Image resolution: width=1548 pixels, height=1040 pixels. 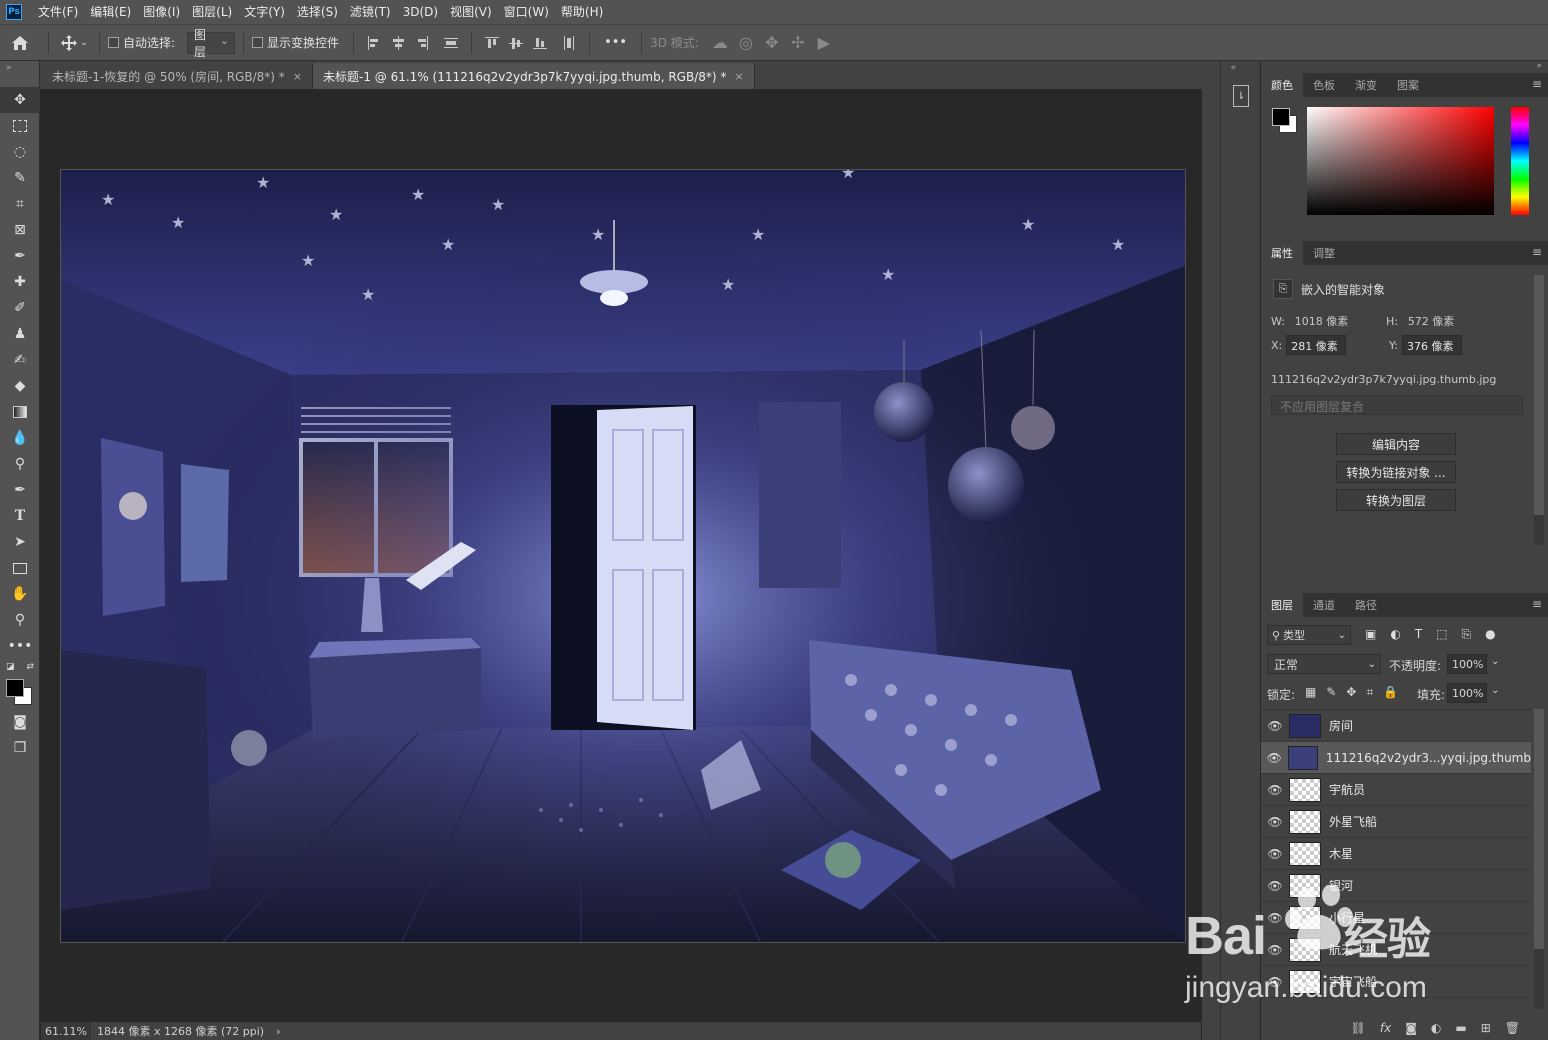 I want to click on layer-row-spaceship: 👁 宇宙飞船, so click(x=1396, y=982).